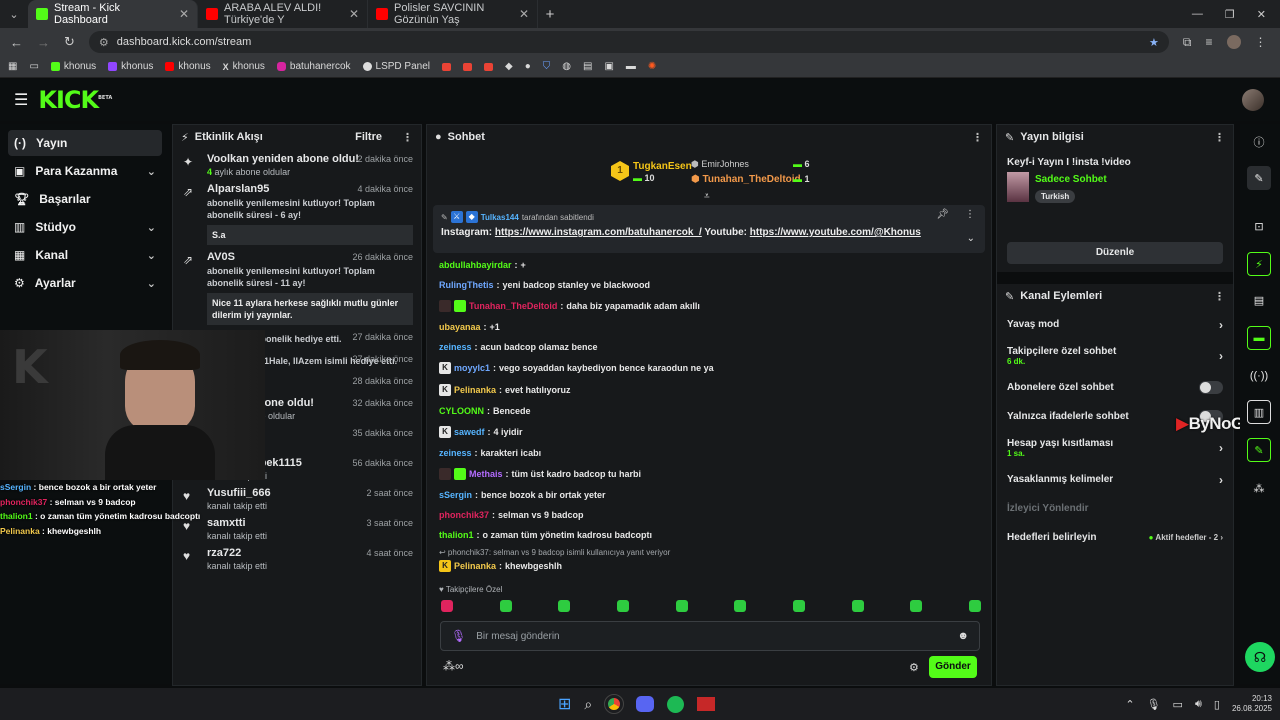  I want to click on chat-username: abdullahbayirdar, so click(475, 265).